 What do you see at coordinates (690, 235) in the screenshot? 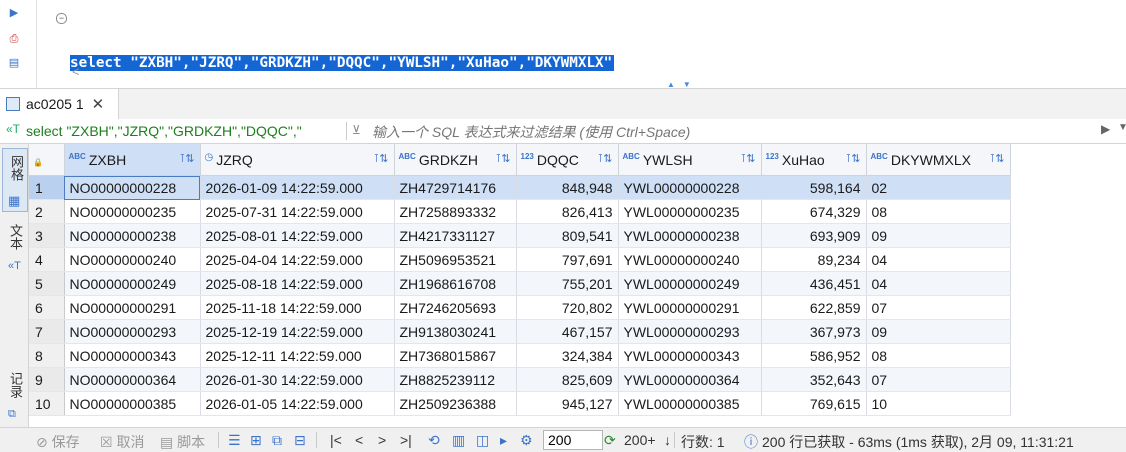
I see `cell-ywlsh: YWL00000000238` at bounding box center [690, 235].